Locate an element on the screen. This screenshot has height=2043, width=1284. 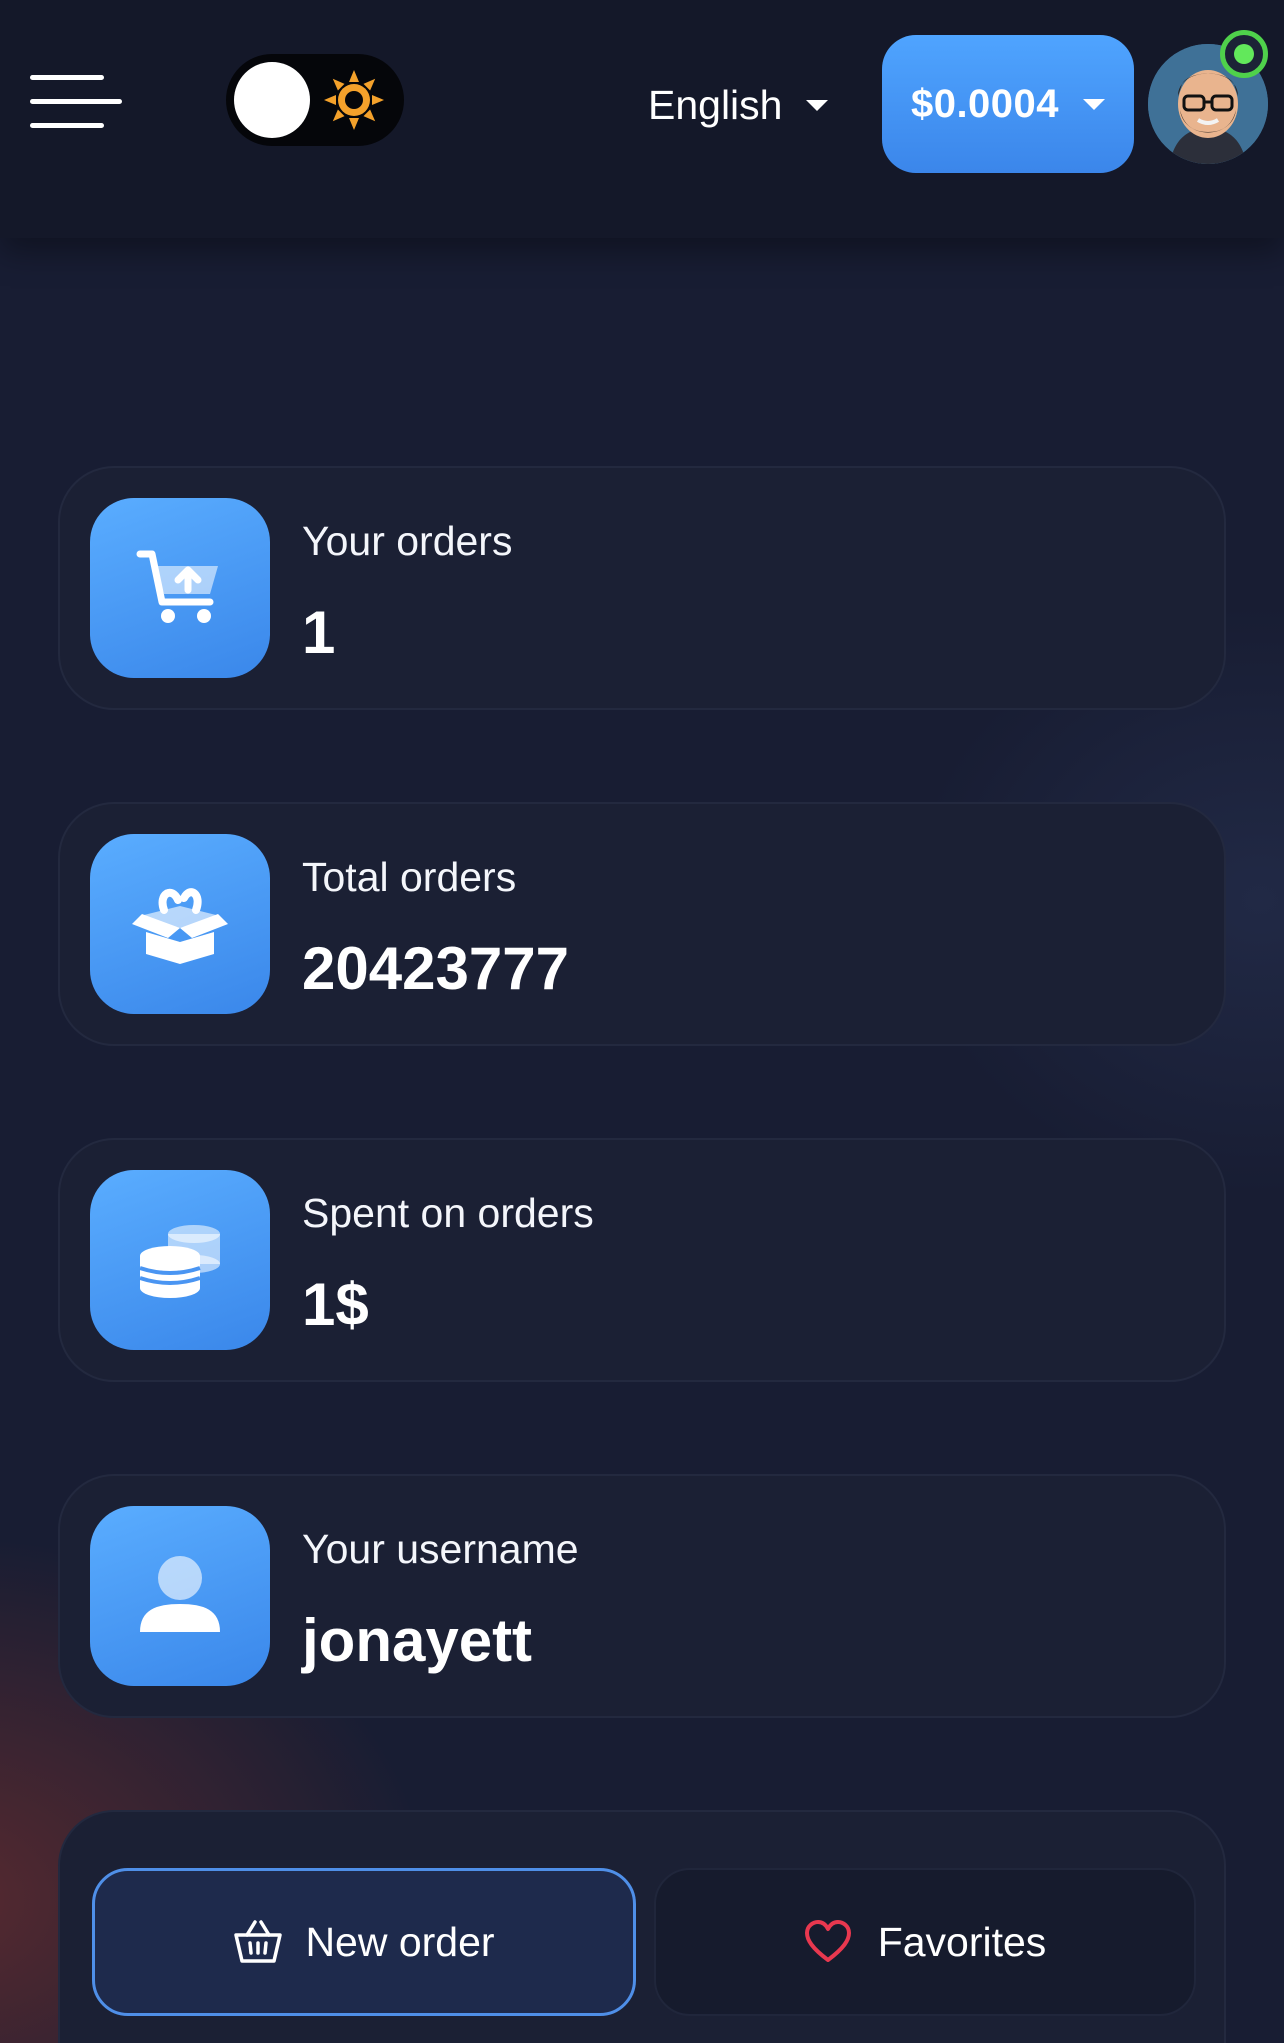
stat-value: jonayett is located at coordinates (417, 1640).